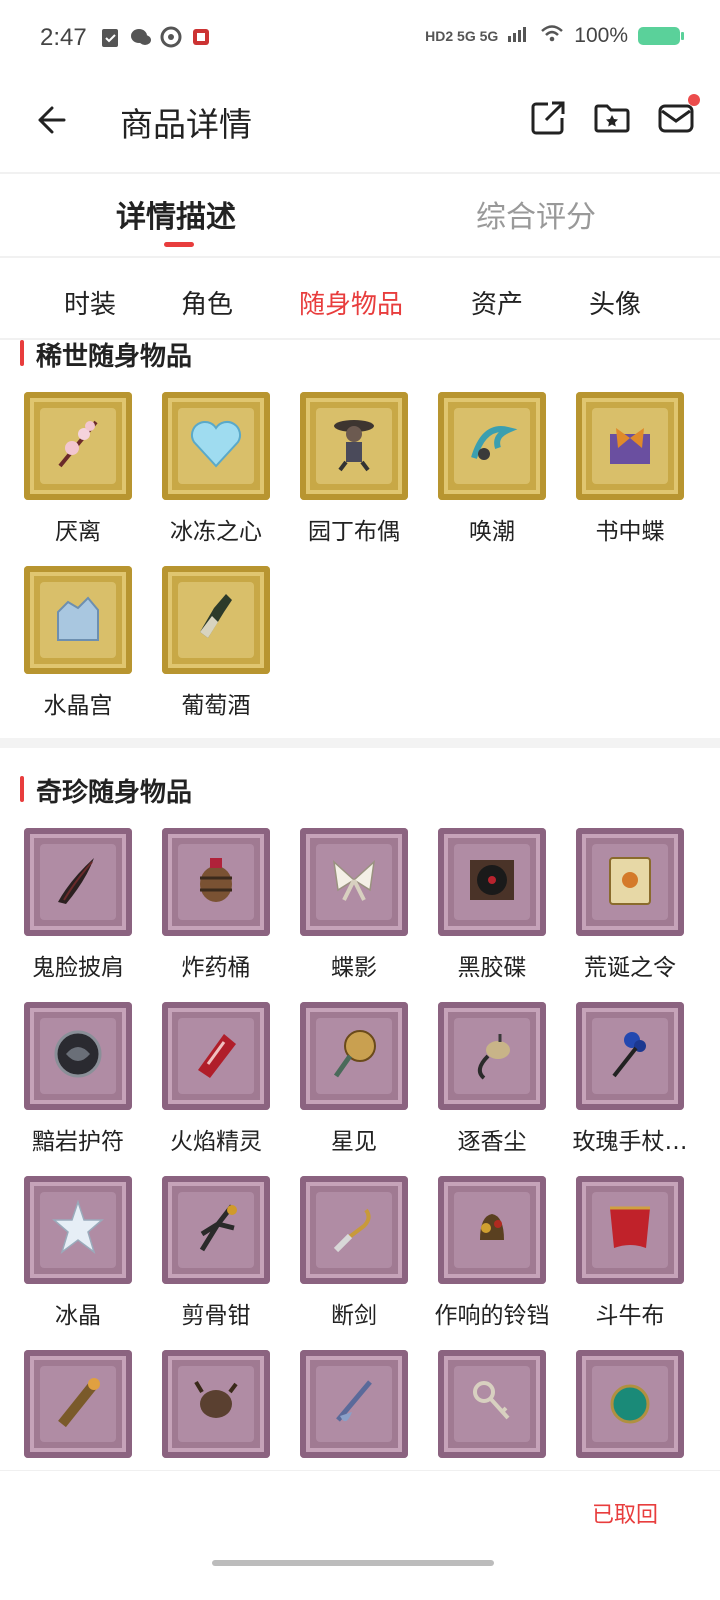 This screenshot has height=1600, width=720. Describe the element at coordinates (354, 446) in the screenshot. I see `gardener-doll-icon` at that location.